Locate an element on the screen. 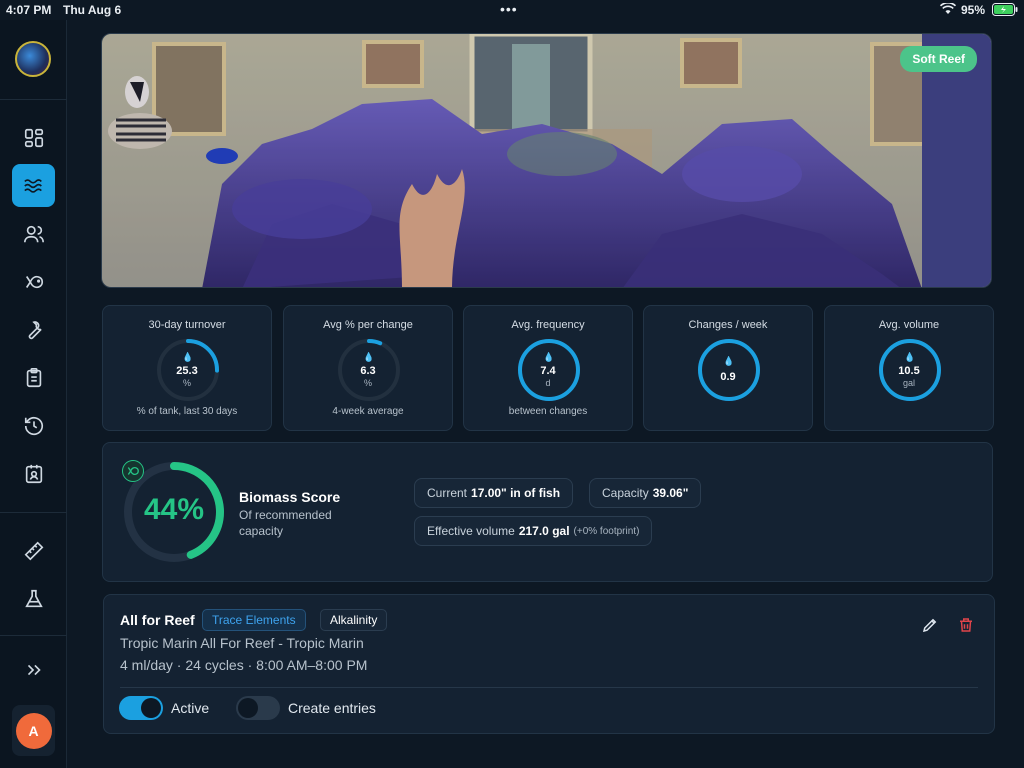 Image resolution: width=1024 pixels, height=768 pixels. badge-icon is located at coordinates (33, 473).